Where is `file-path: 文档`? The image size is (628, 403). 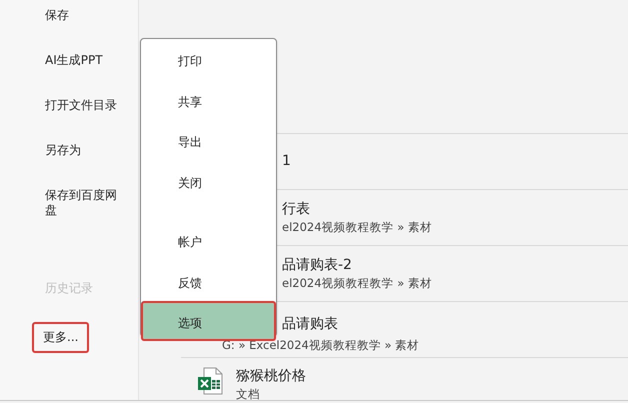
file-path: 文档 is located at coordinates (248, 393).